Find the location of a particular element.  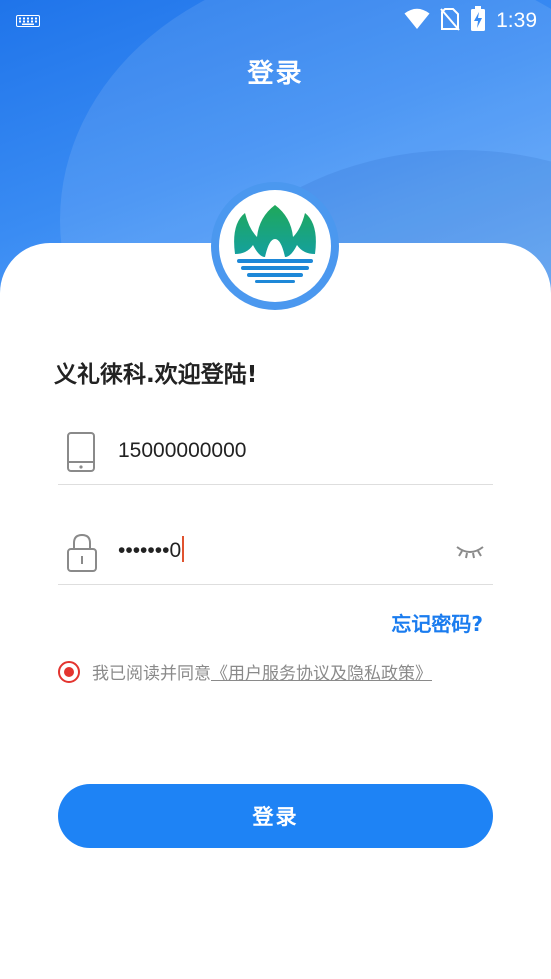

login-button: 登录 is located at coordinates (275, 816).